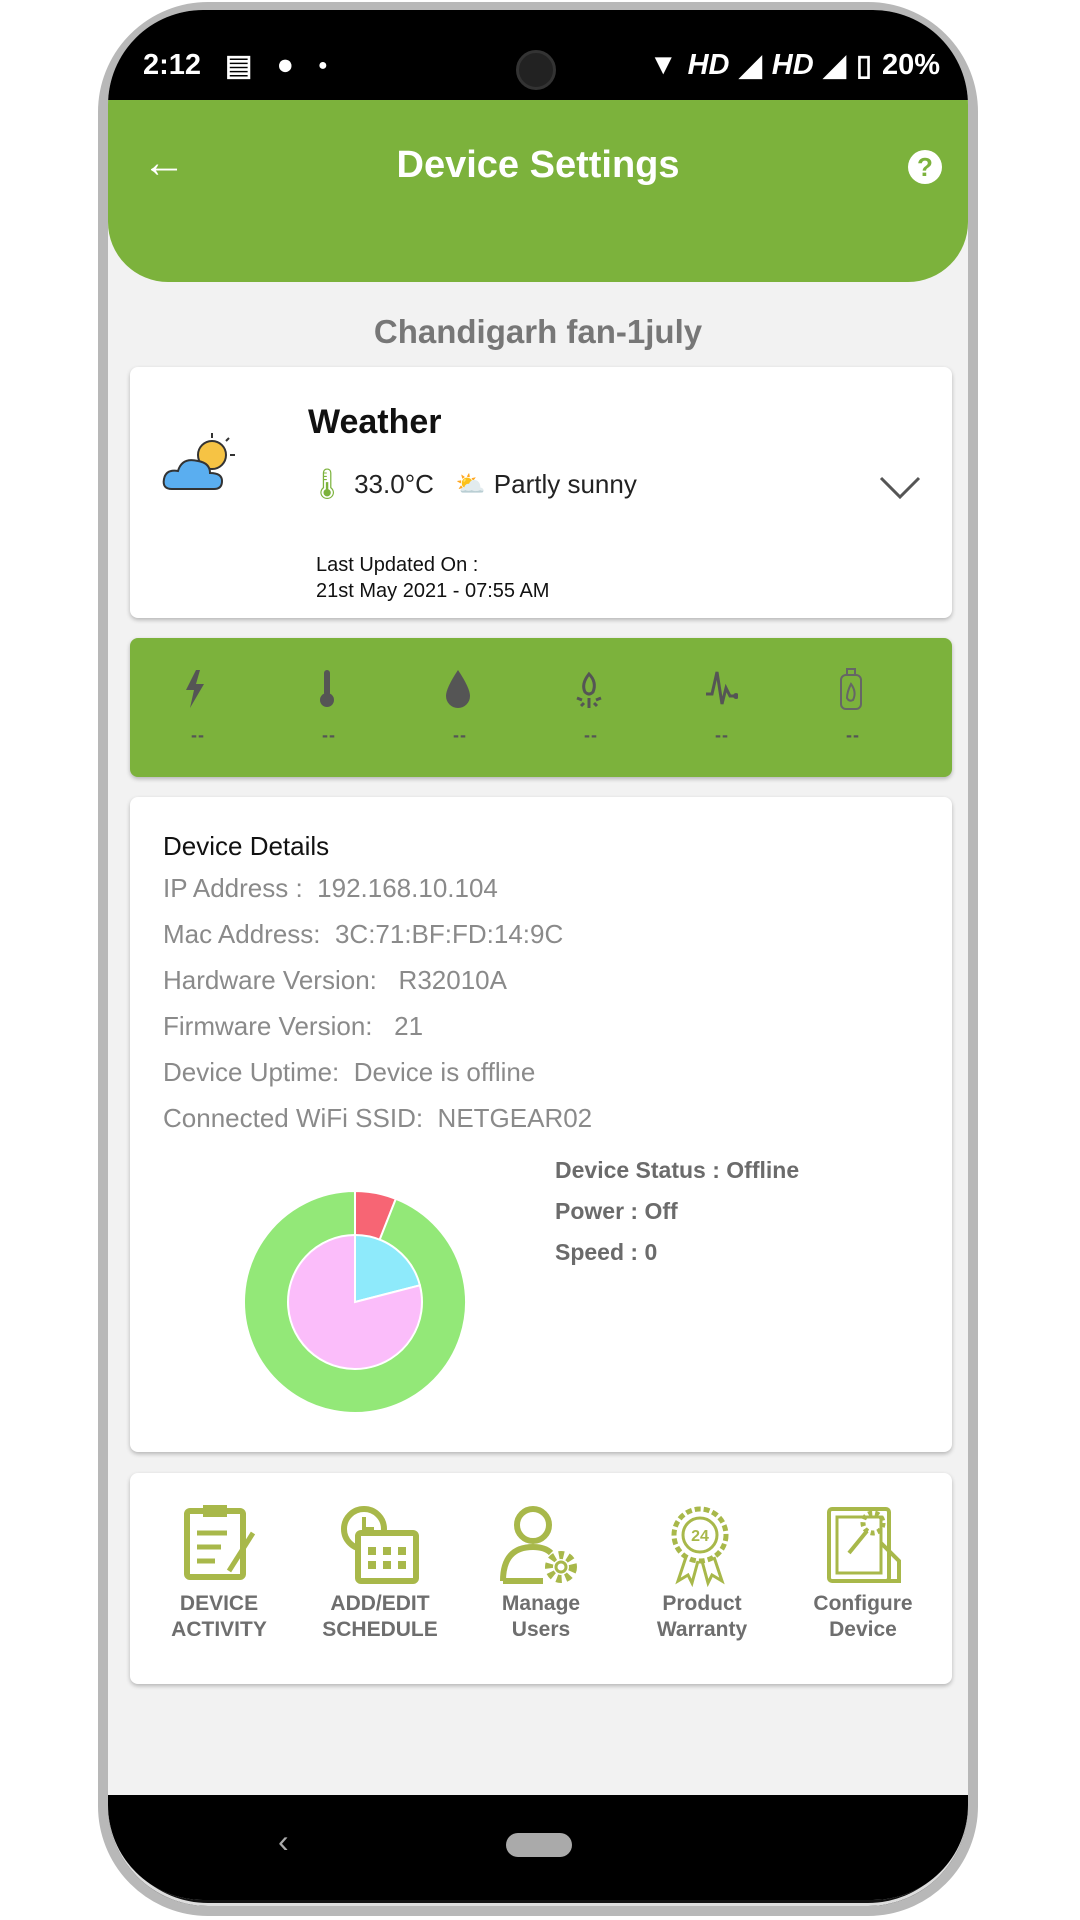 The width and height of the screenshot is (1080, 1920). What do you see at coordinates (663, 65) in the screenshot?
I see `wifi-icon: ▼` at bounding box center [663, 65].